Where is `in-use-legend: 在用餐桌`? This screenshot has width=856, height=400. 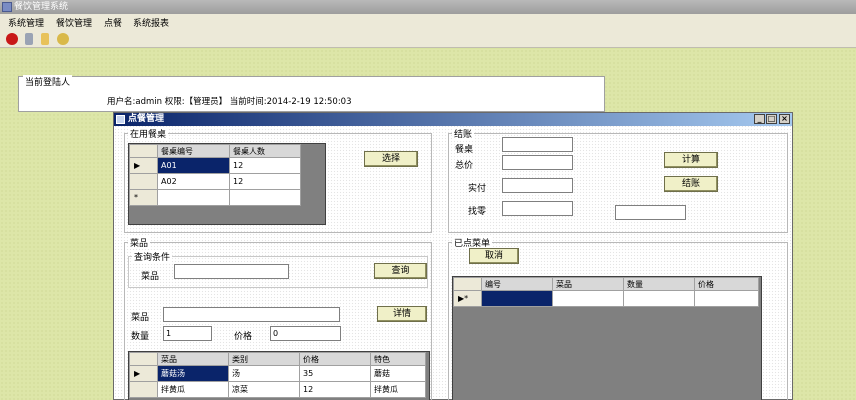
in-use-legend: 在用餐桌 is located at coordinates (148, 133).